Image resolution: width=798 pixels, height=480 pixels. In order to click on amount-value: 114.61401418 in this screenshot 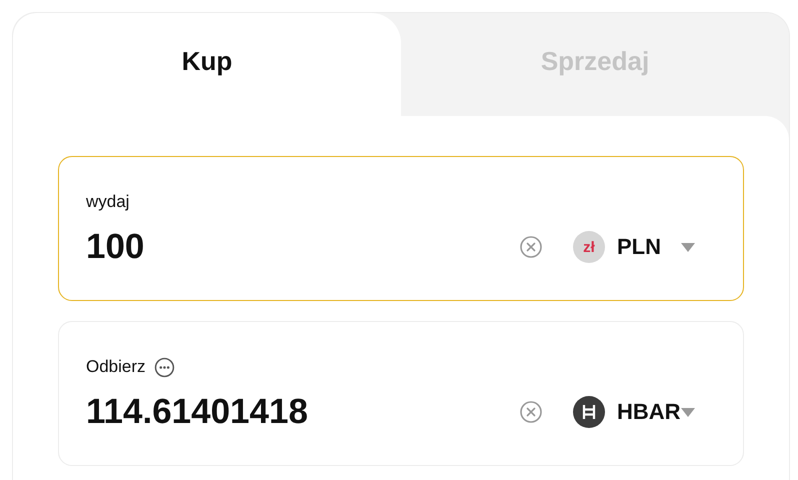, I will do `click(197, 412)`.